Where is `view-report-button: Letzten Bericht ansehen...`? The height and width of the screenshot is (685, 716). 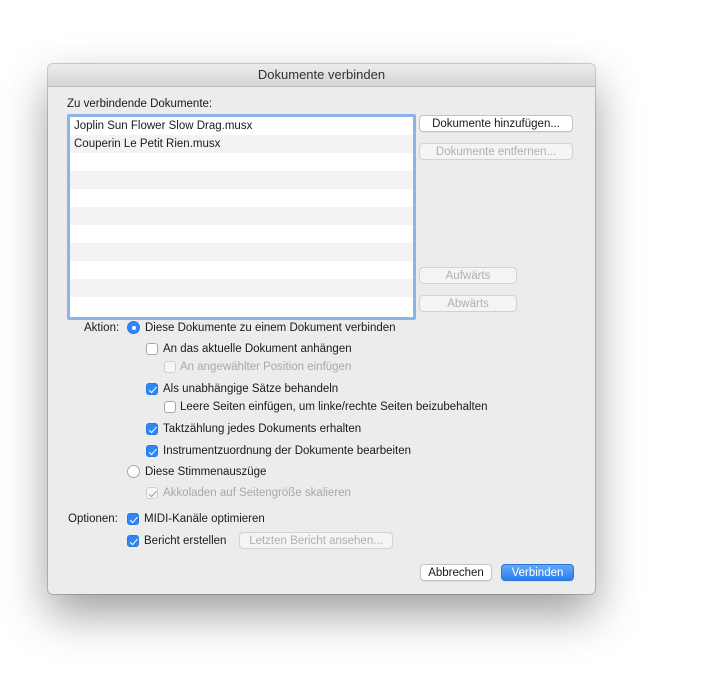 view-report-button: Letzten Bericht ansehen... is located at coordinates (316, 540).